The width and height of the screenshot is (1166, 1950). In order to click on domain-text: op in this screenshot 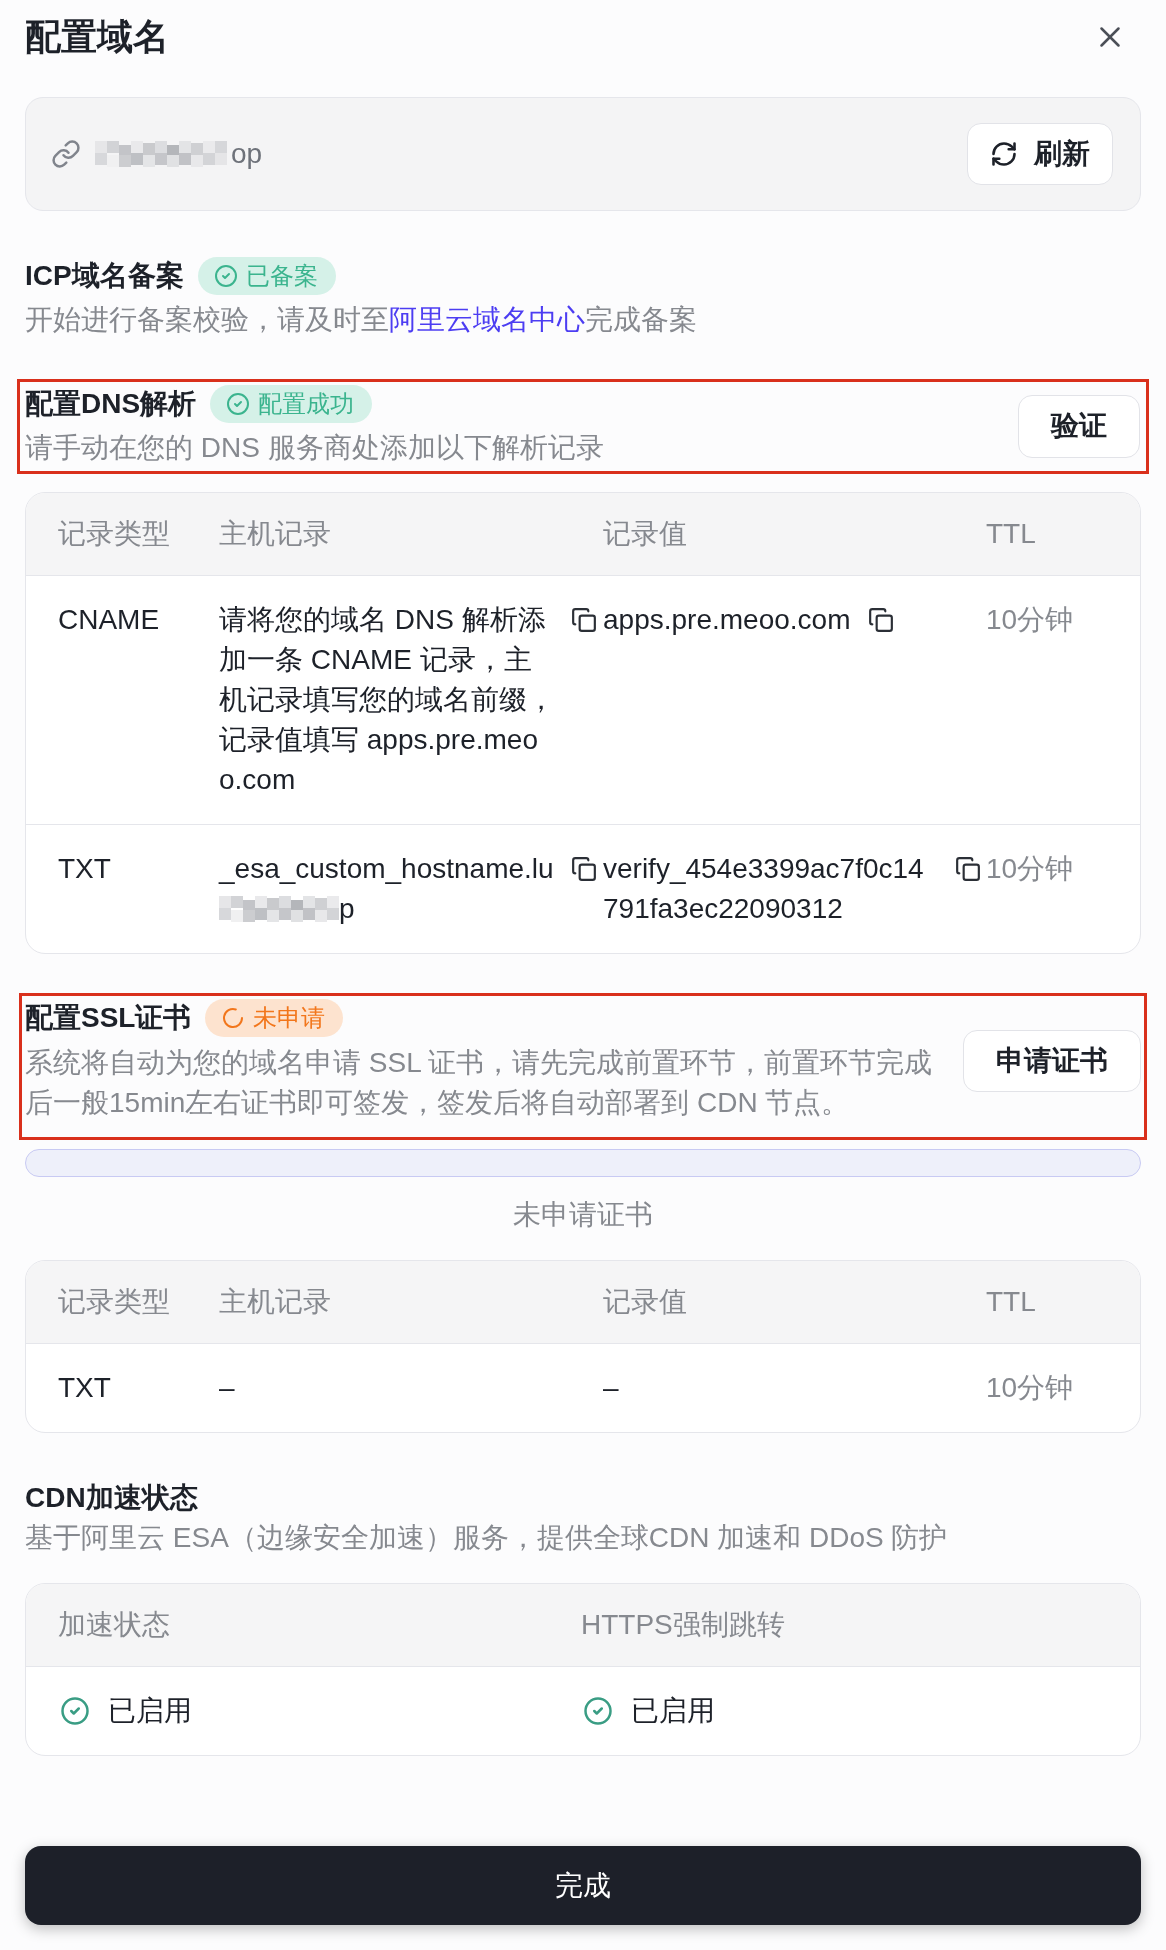, I will do `click(247, 154)`.